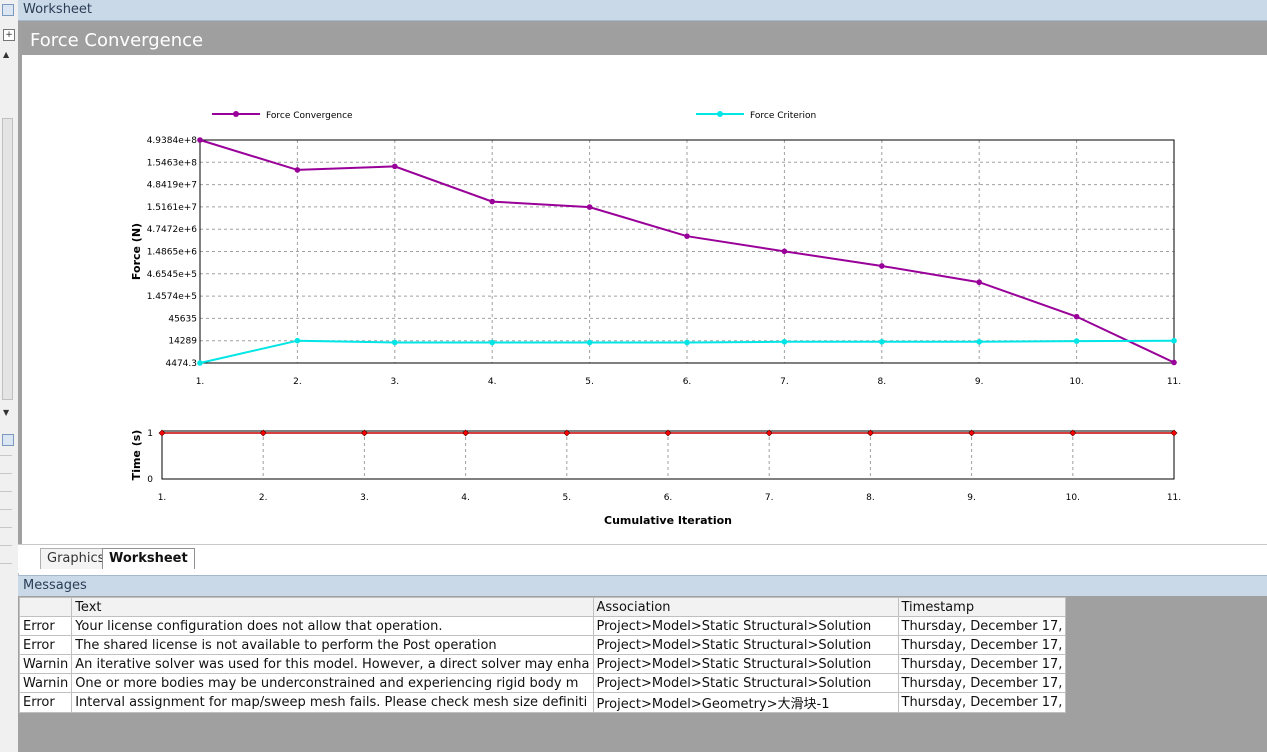 The height and width of the screenshot is (752, 1267). What do you see at coordinates (332, 607) in the screenshot?
I see `column-header-text: Text` at bounding box center [332, 607].